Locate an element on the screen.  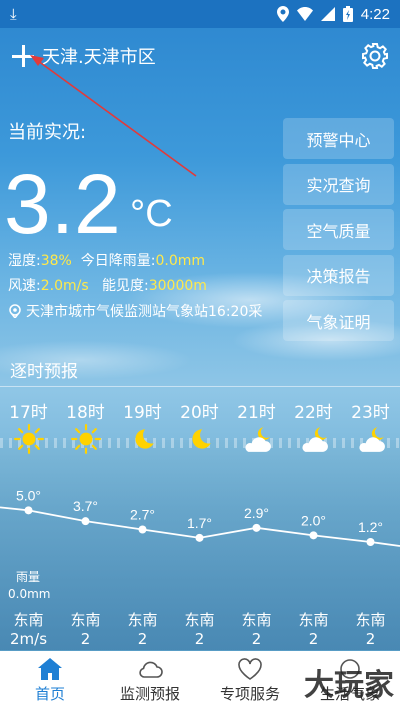
hourly-rain-value: 0.0mm is located at coordinates (29, 594).